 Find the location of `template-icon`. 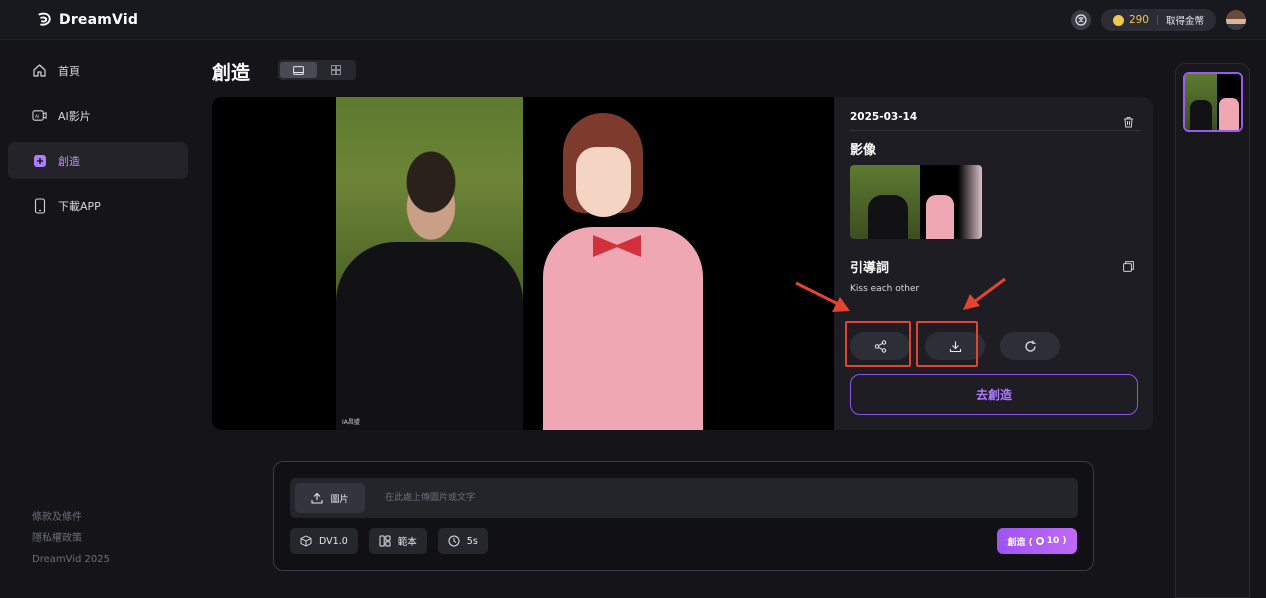

template-icon is located at coordinates (385, 541).